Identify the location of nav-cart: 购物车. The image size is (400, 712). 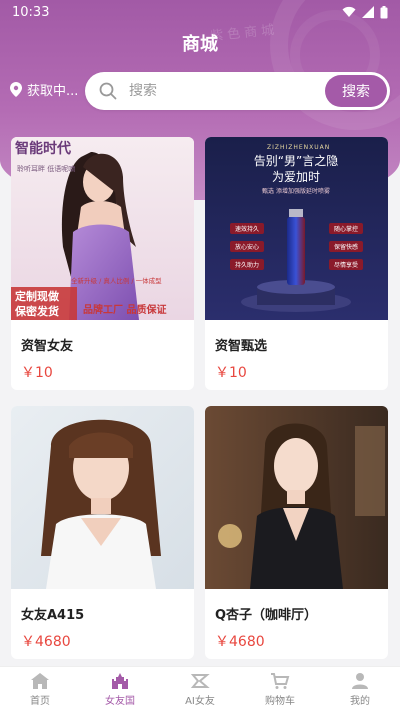
(280, 689).